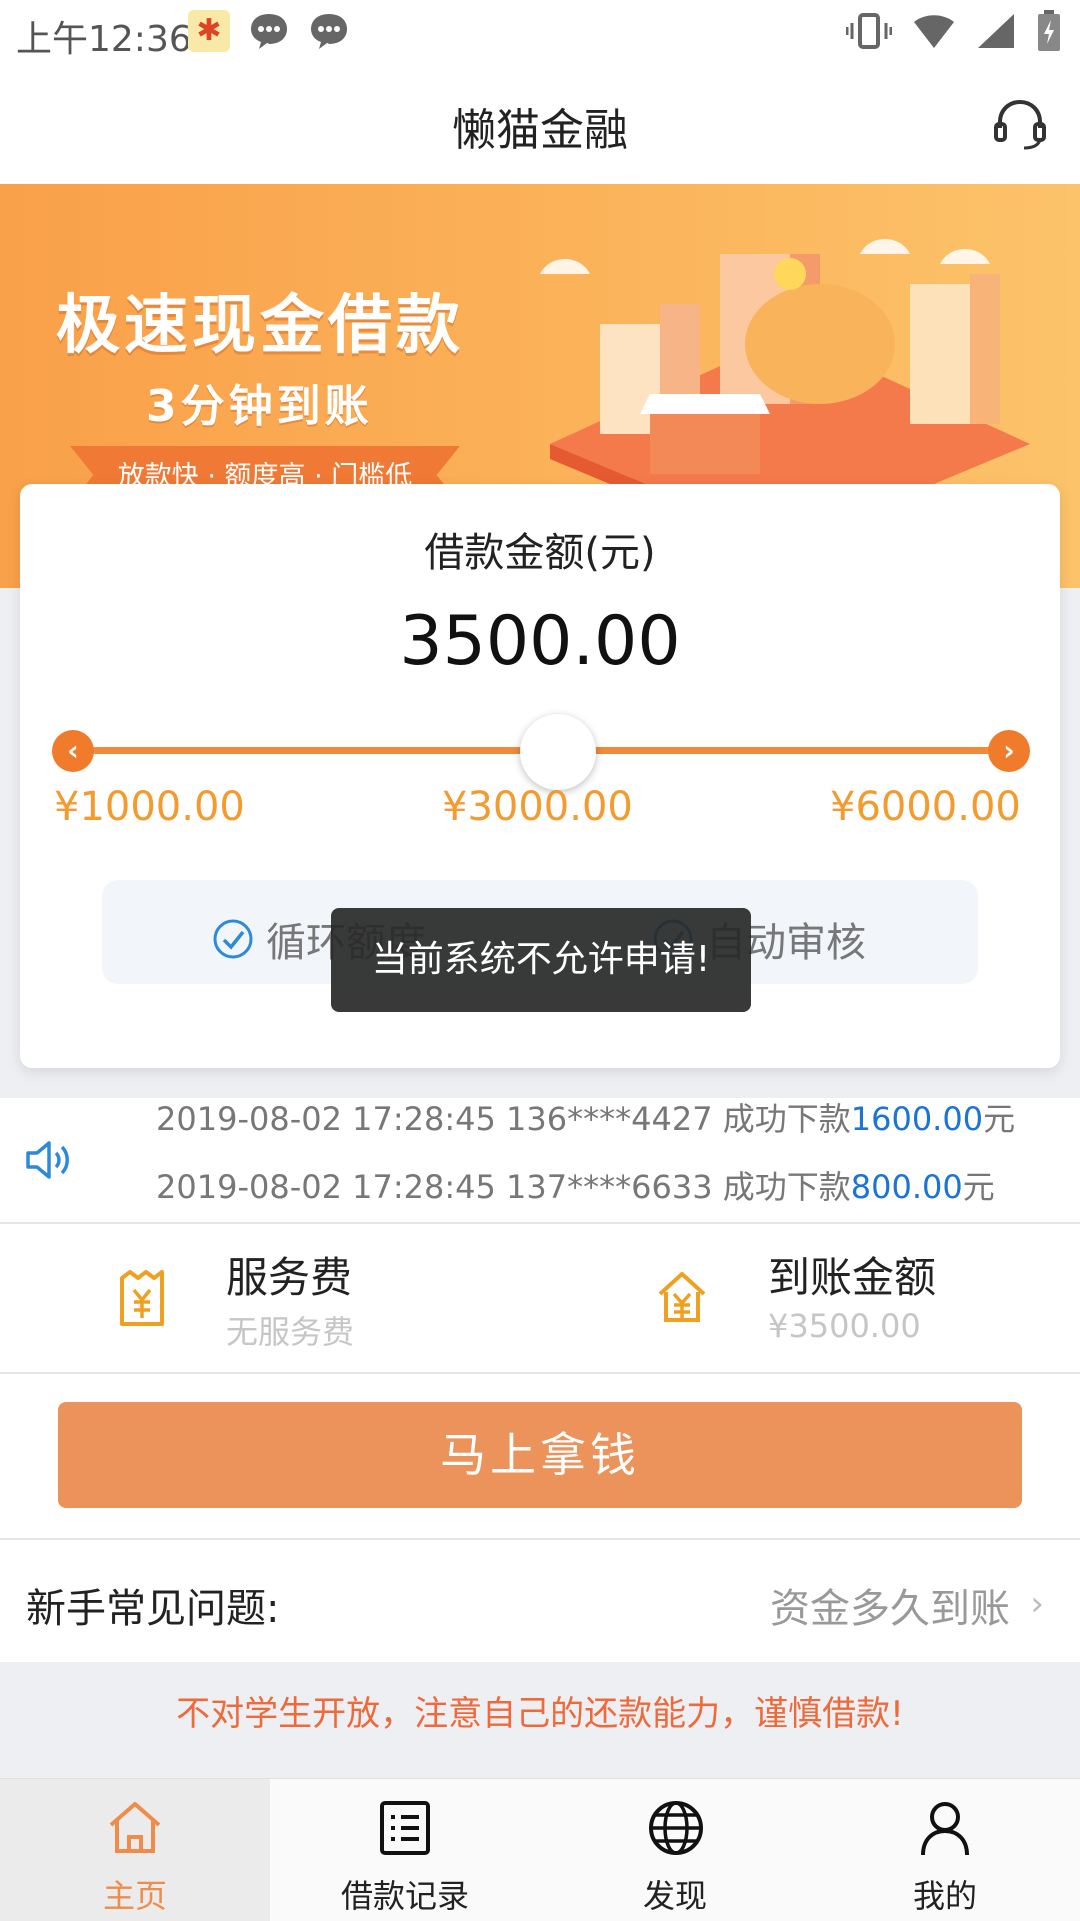 The image size is (1080, 1921). What do you see at coordinates (503, 1187) in the screenshot?
I see `ticker-text: 2019-08-02 17:28:45 137****6633 成功下款` at bounding box center [503, 1187].